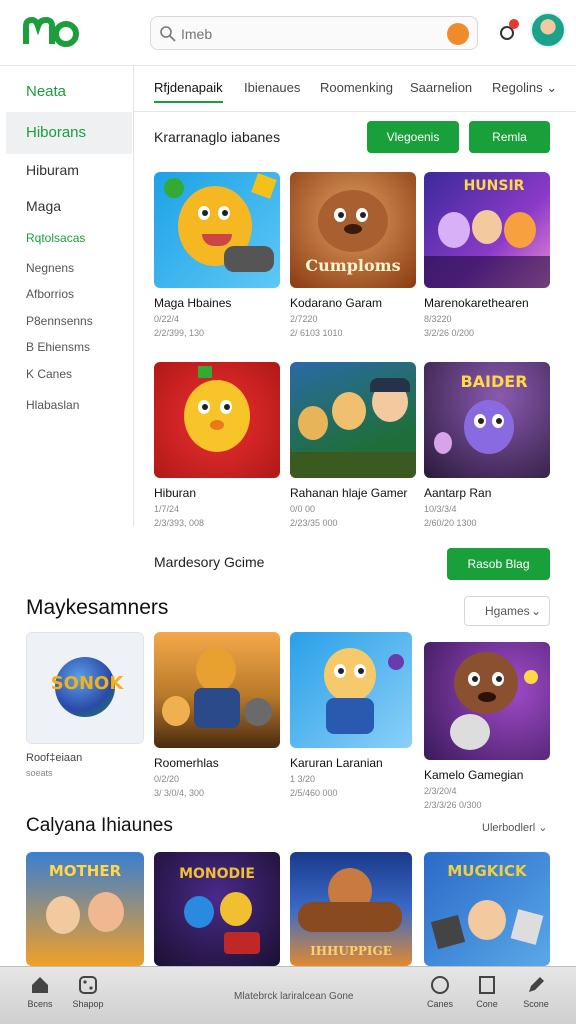  I want to click on dropdown-value: Hgames, so click(507, 611).